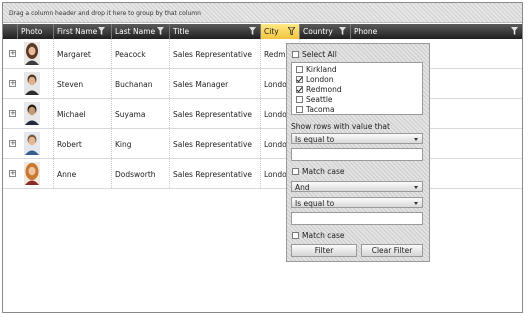 This screenshot has height=317, width=528. I want to click on first-name-cell: Margaret, so click(83, 53).